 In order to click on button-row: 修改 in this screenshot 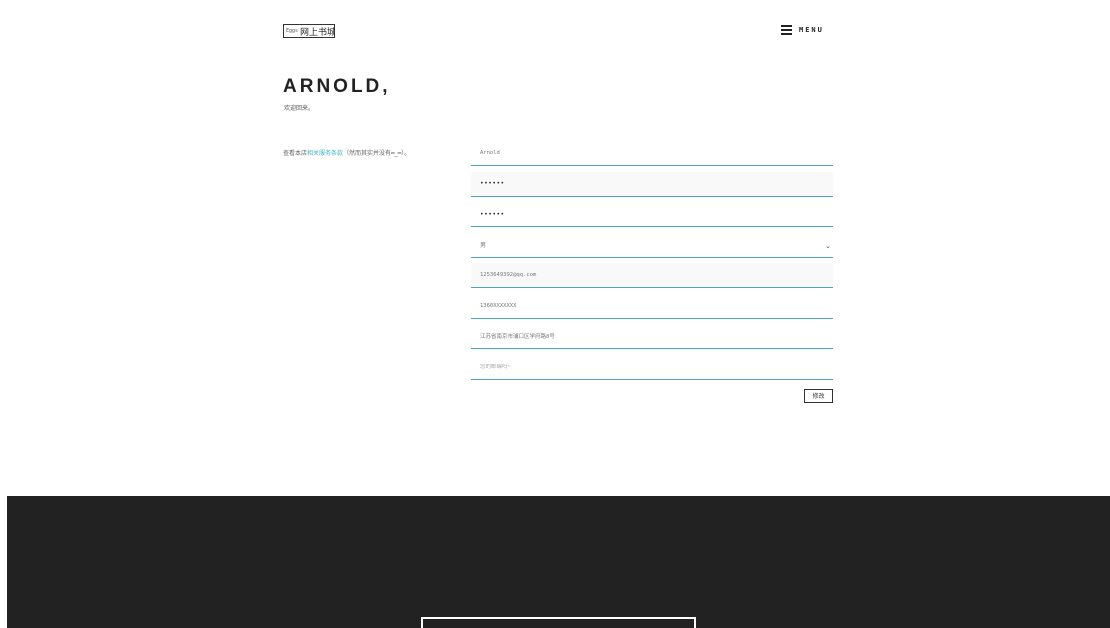, I will do `click(652, 395)`.